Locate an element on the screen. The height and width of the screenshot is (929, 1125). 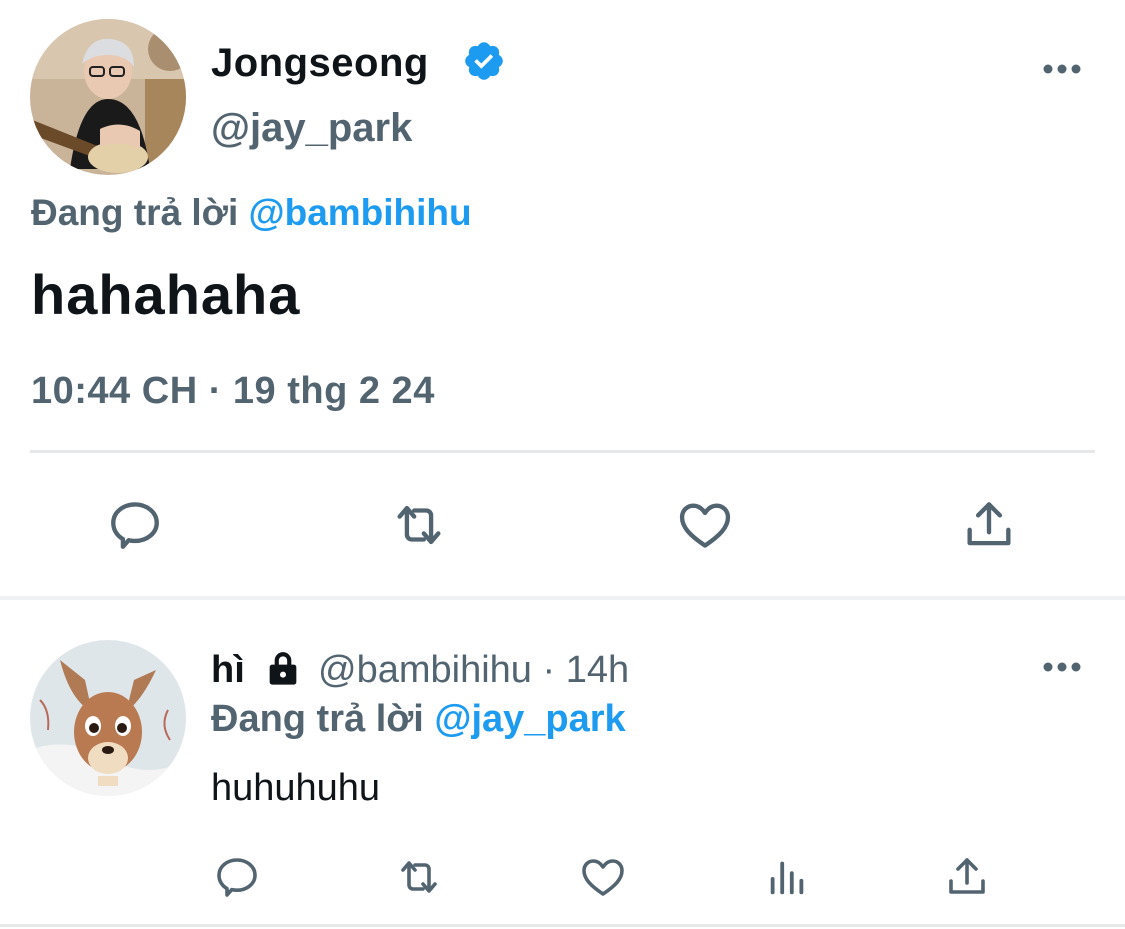
display-name: Jongseong is located at coordinates (320, 63).